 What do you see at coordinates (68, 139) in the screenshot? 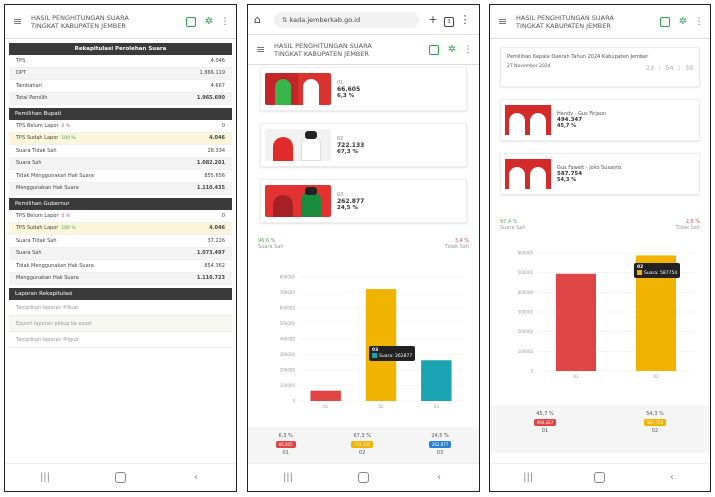
I see `row-percent: 100 %` at bounding box center [68, 139].